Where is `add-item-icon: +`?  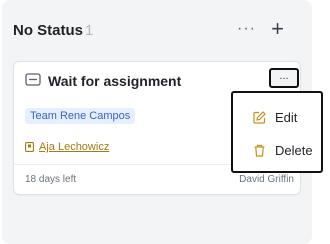 add-item-icon: + is located at coordinates (277, 29).